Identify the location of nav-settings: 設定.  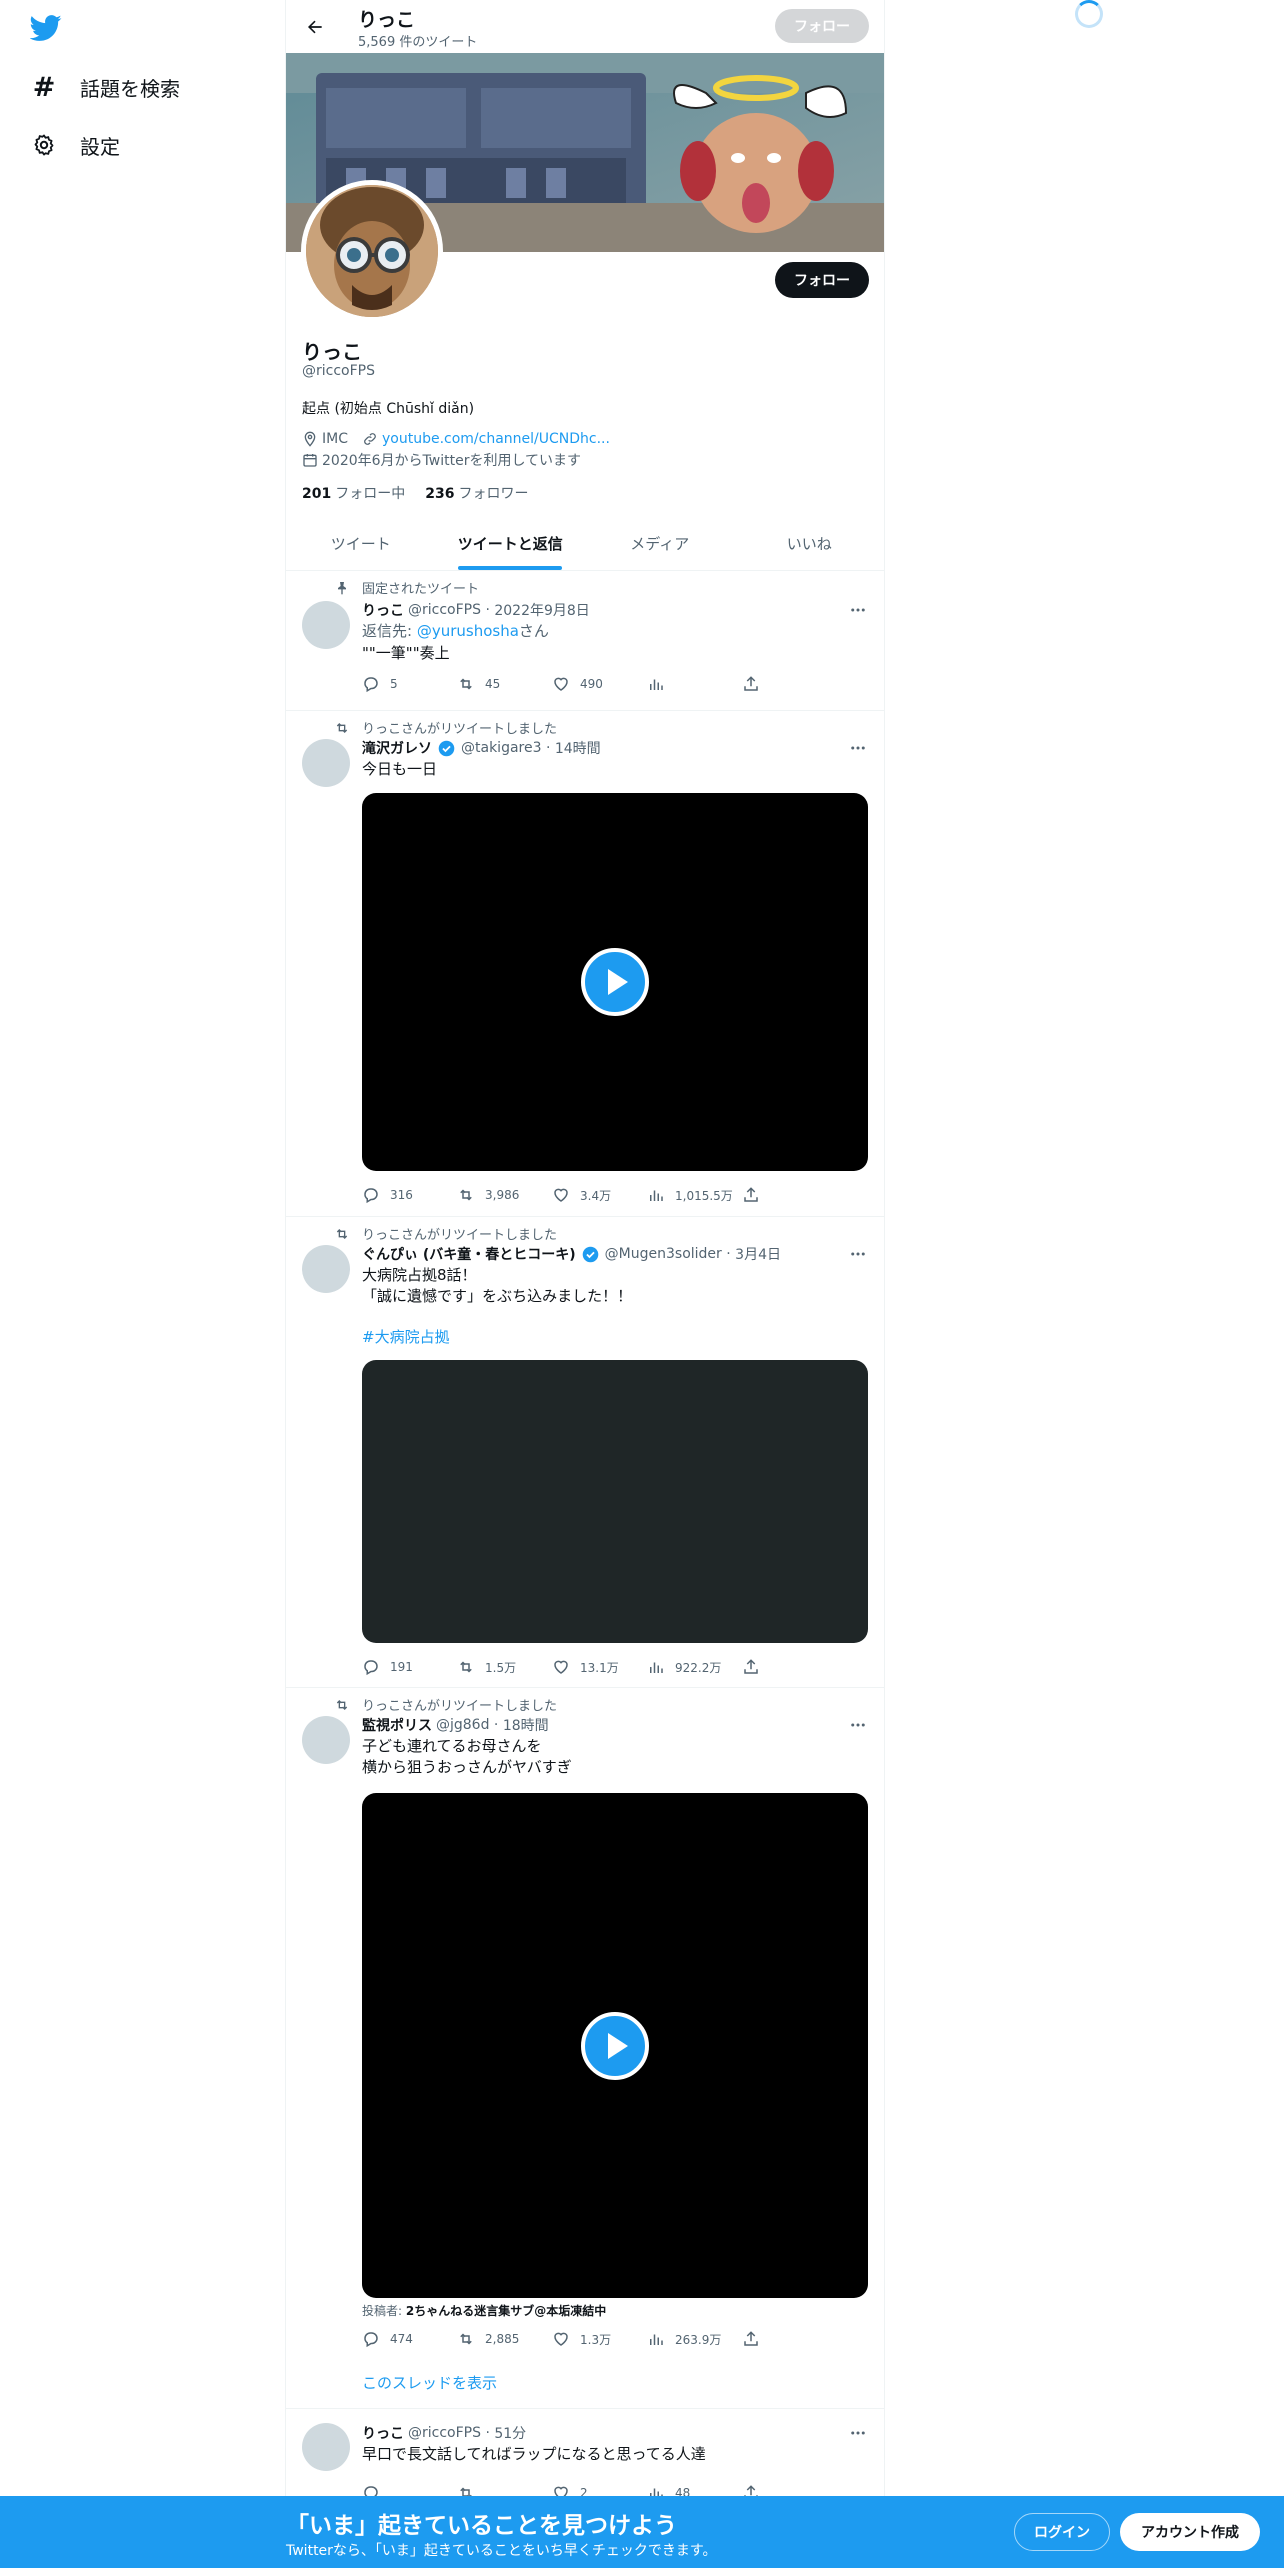
(75, 145).